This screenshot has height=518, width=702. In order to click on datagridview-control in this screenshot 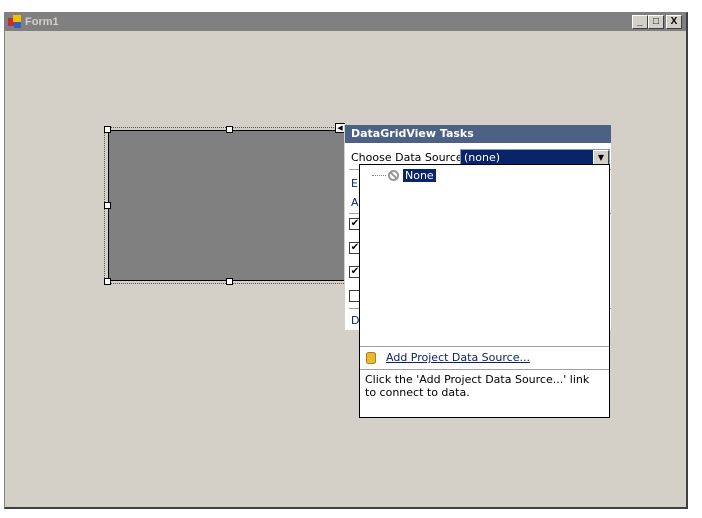, I will do `click(228, 205)`.